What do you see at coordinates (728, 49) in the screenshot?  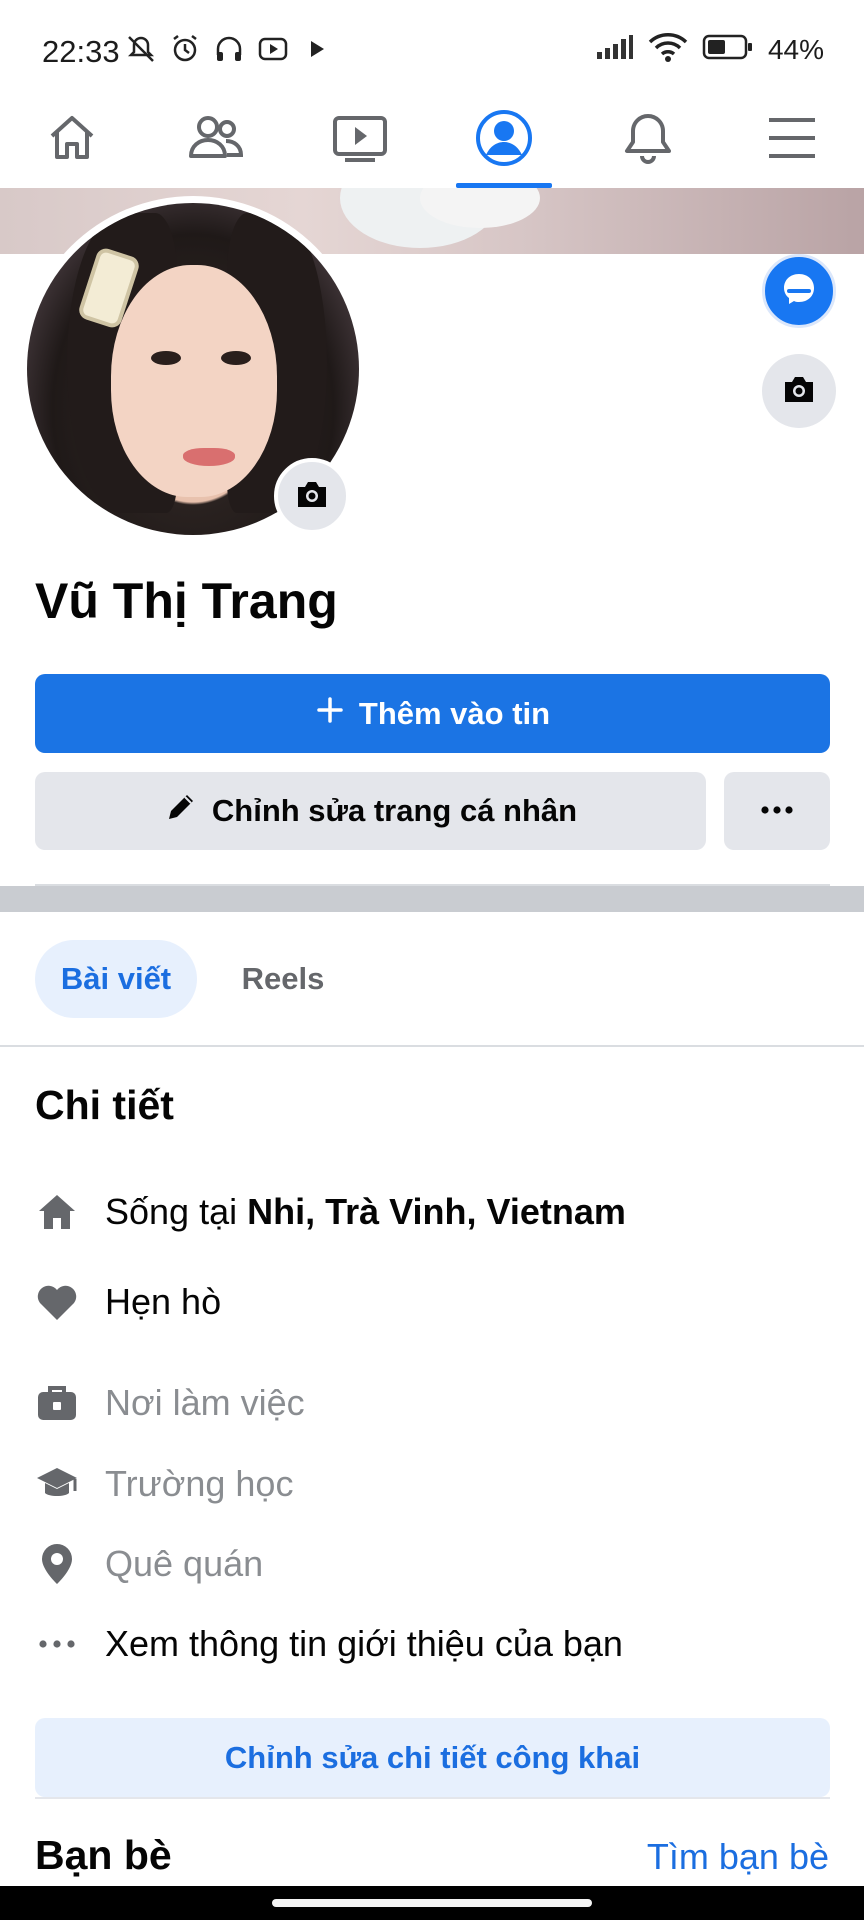 I see `battery-icon` at bounding box center [728, 49].